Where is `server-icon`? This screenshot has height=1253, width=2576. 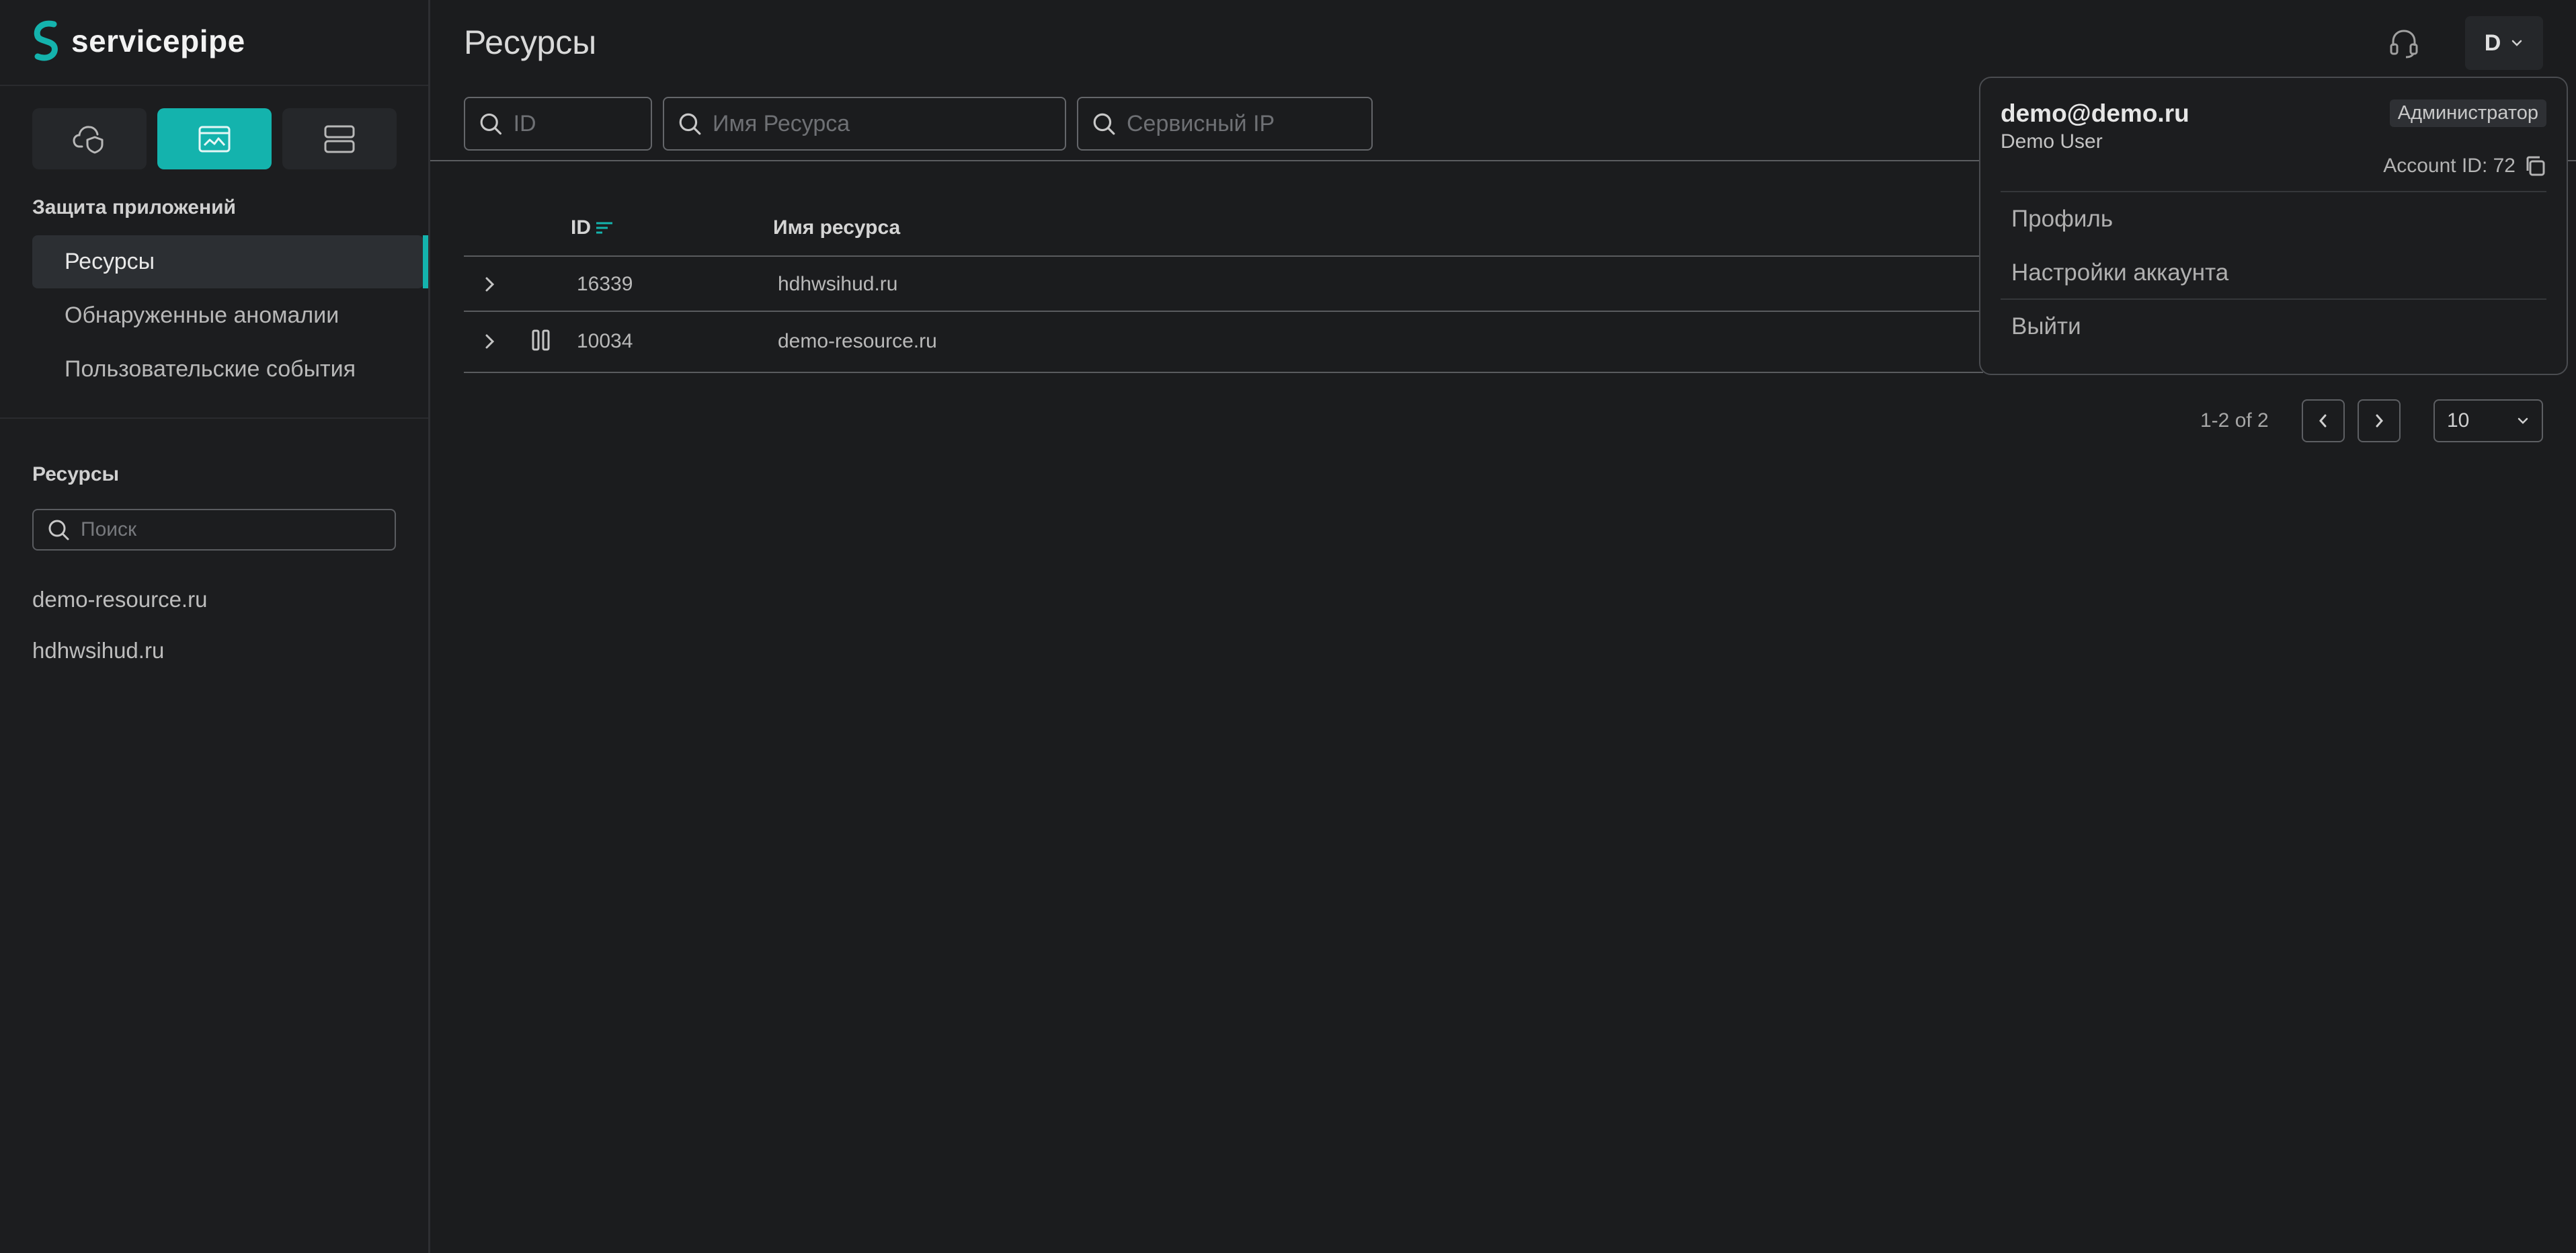 server-icon is located at coordinates (339, 139).